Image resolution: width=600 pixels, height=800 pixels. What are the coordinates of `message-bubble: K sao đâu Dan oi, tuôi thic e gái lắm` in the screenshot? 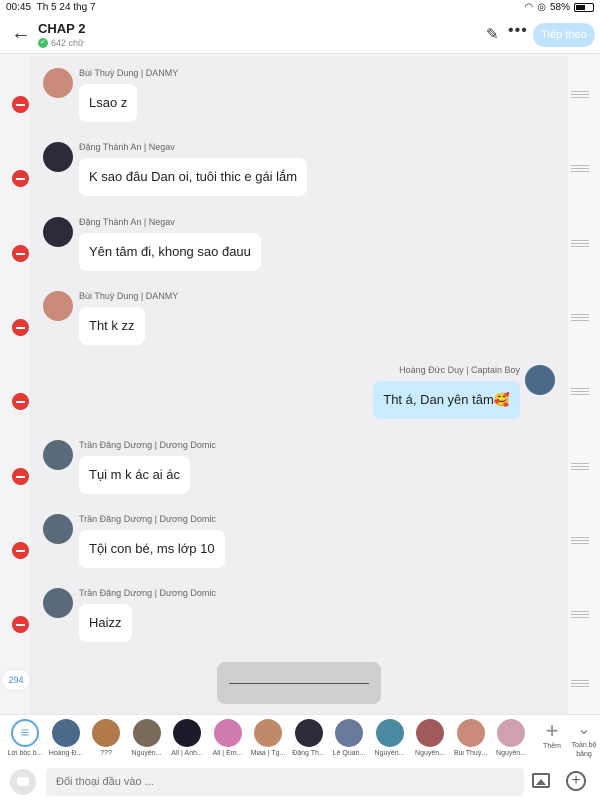 It's located at (193, 177).